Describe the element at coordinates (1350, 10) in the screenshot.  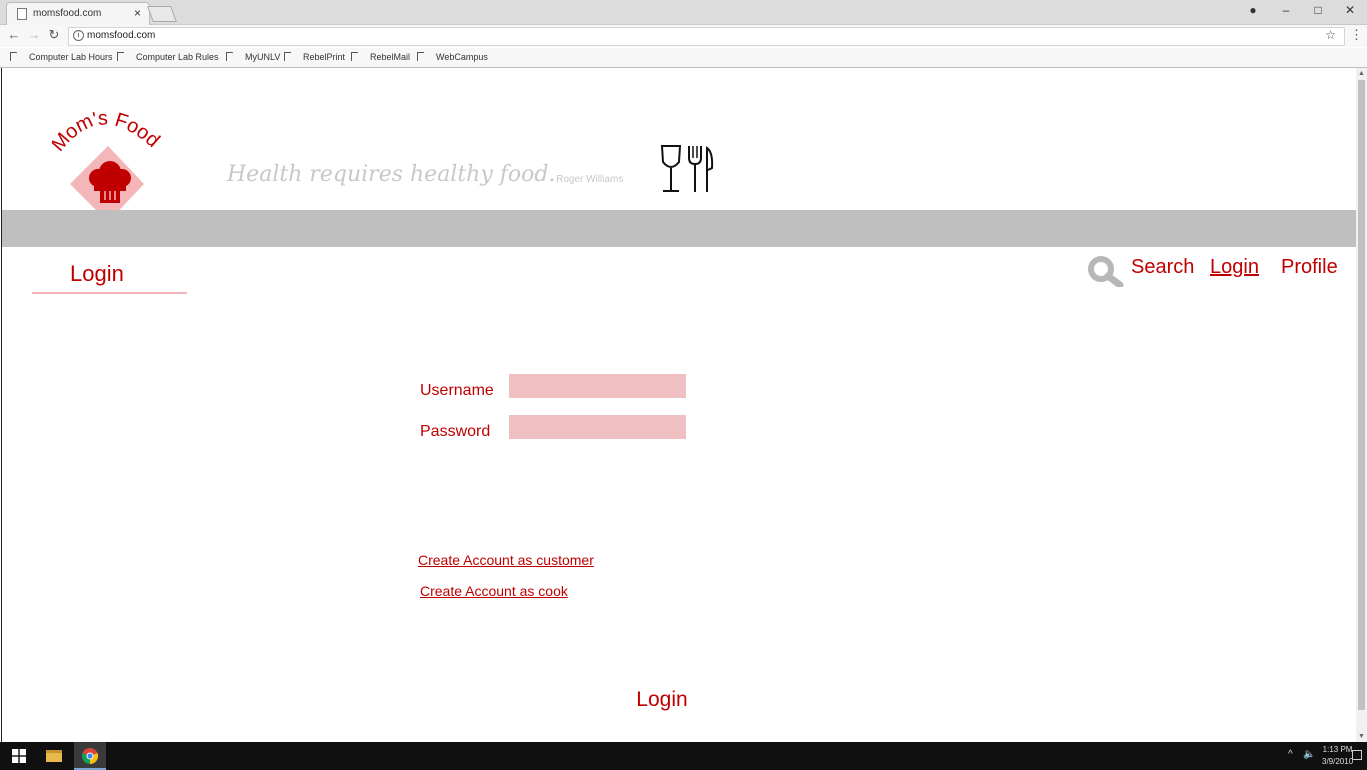
I see `close-window-button: ✕` at that location.